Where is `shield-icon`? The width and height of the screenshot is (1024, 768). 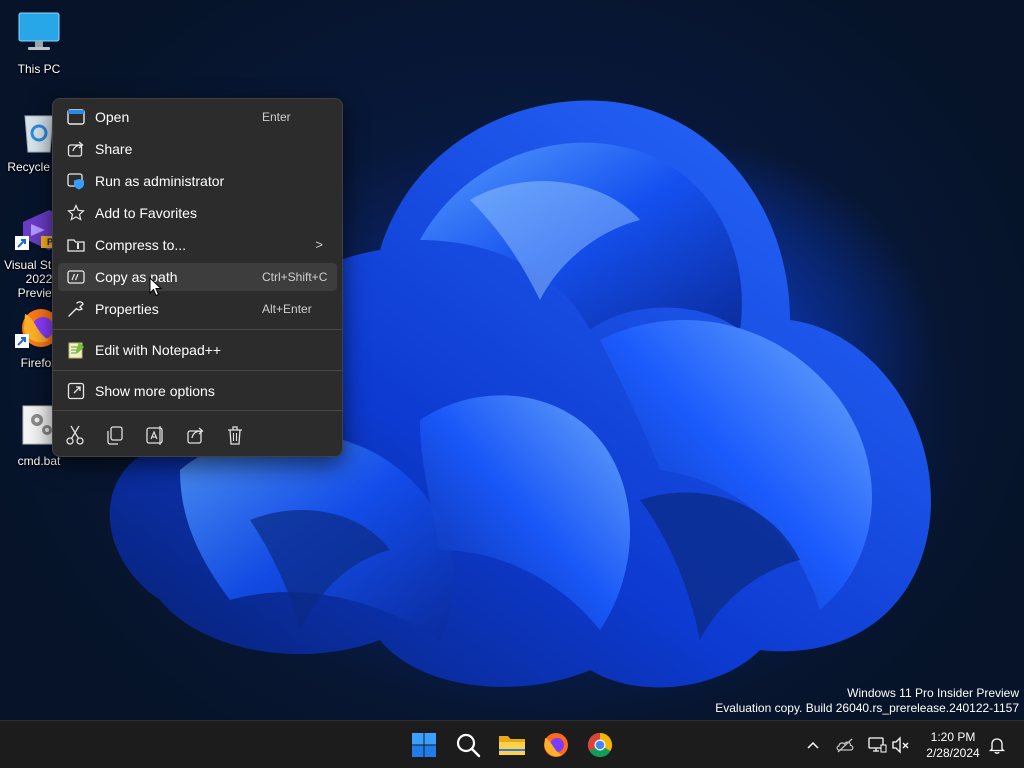 shield-icon is located at coordinates (76, 181).